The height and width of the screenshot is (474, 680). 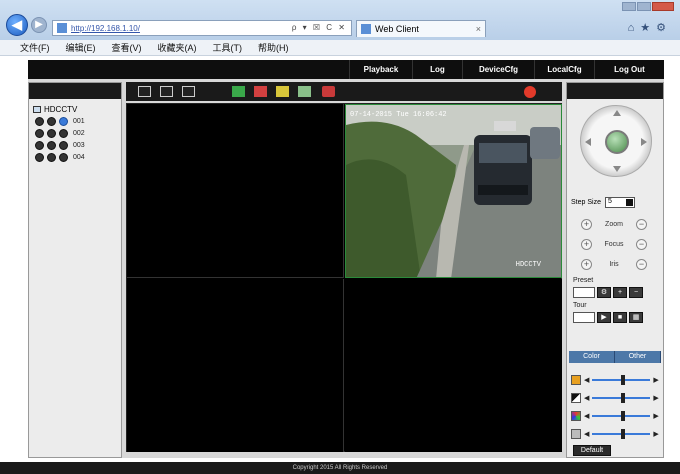 What do you see at coordinates (663, 6) in the screenshot?
I see `close-button` at bounding box center [663, 6].